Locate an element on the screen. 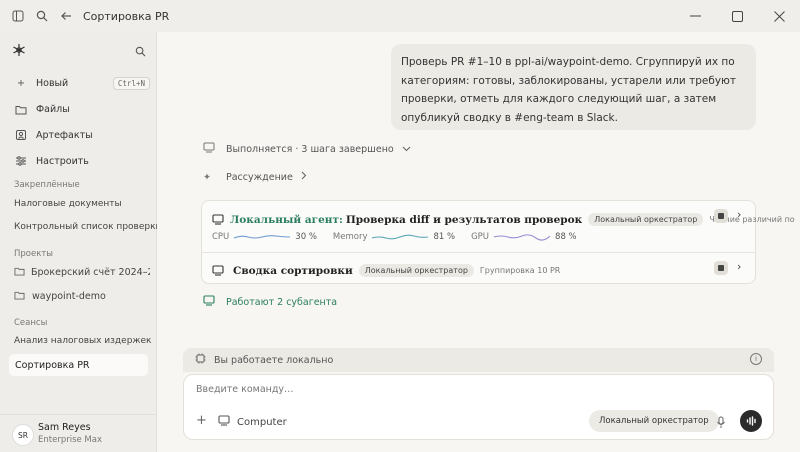 This screenshot has width=800, height=452. sidebar-item-customize: Настроить is located at coordinates (79, 161).